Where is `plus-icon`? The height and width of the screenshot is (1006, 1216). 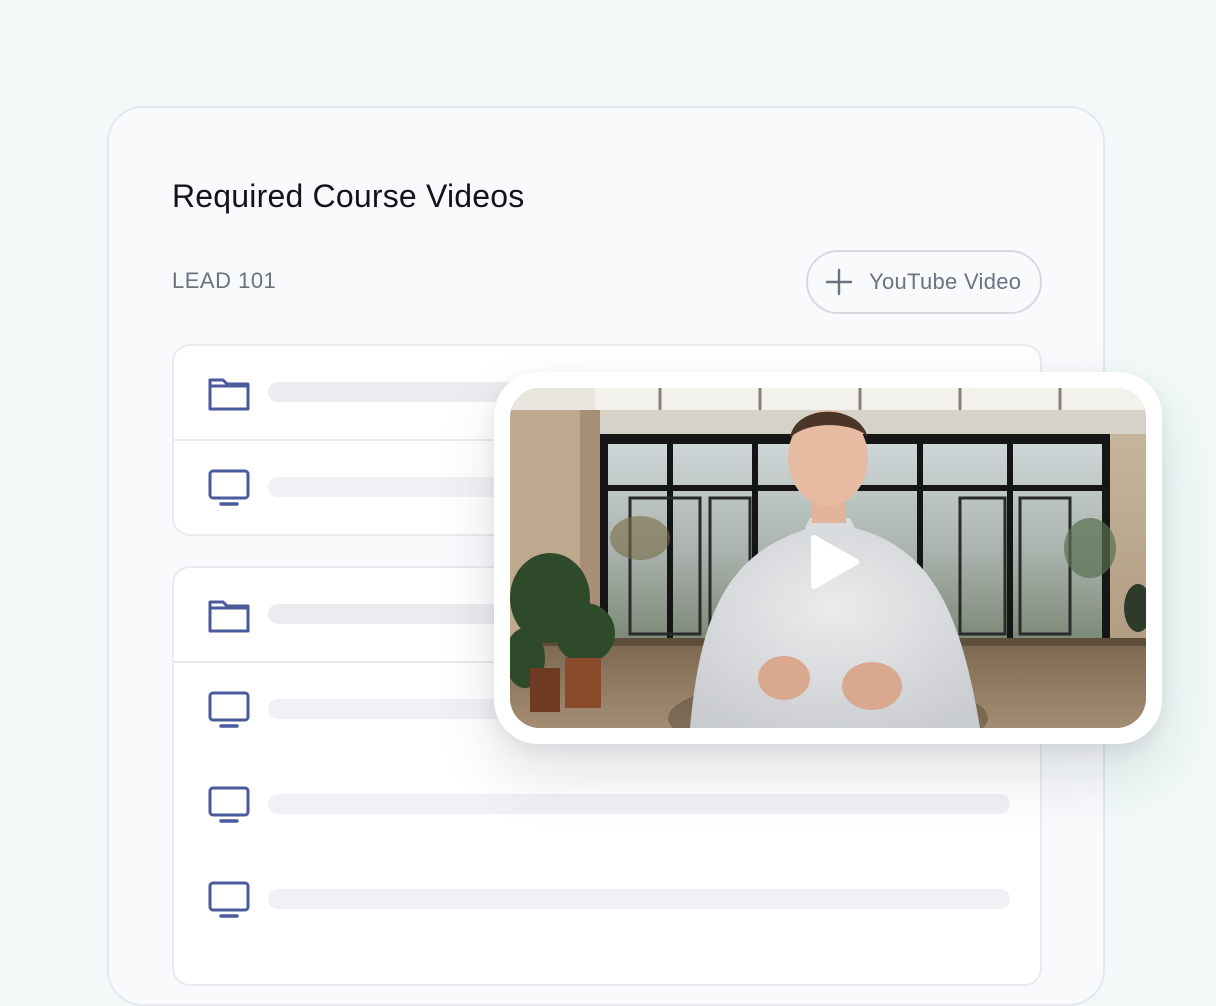
plus-icon is located at coordinates (839, 282).